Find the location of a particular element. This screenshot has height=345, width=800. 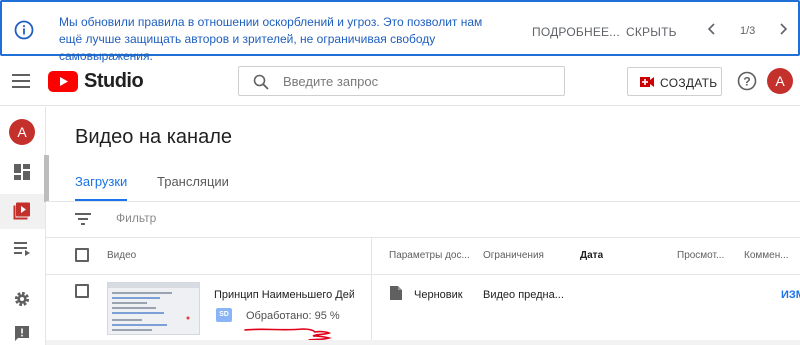

tabs-divider is located at coordinates (423, 201).